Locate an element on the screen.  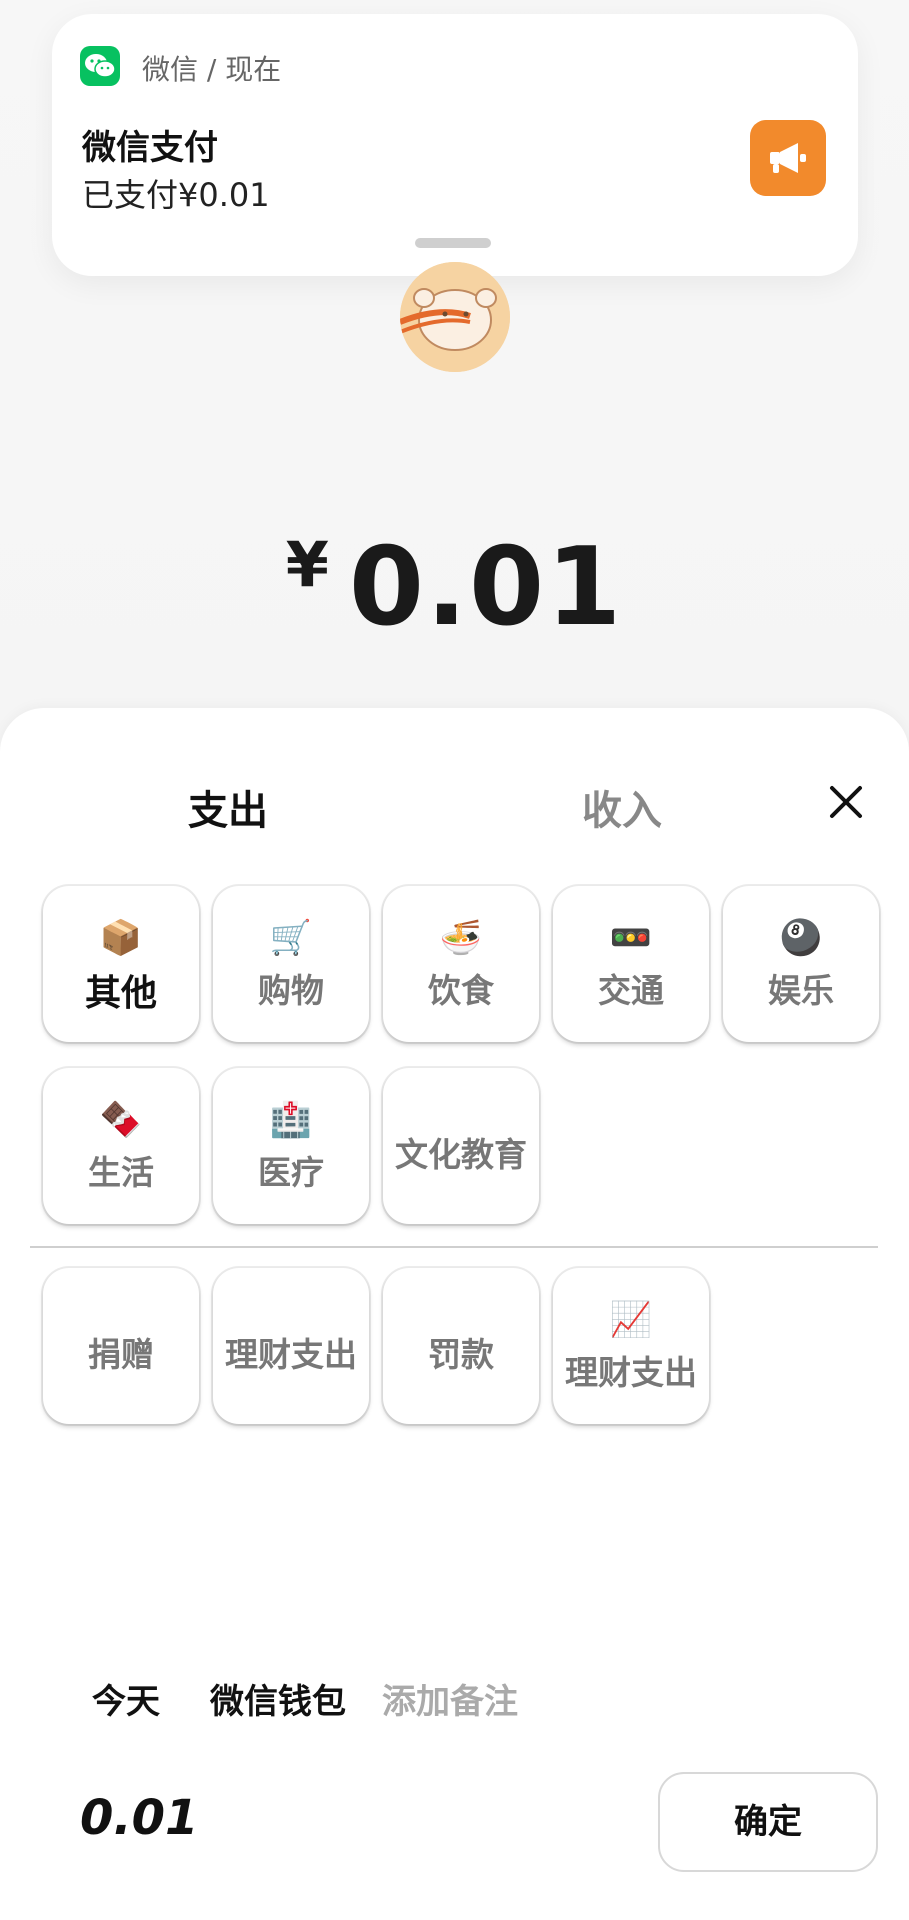
megaphone-icon is located at coordinates (788, 158).